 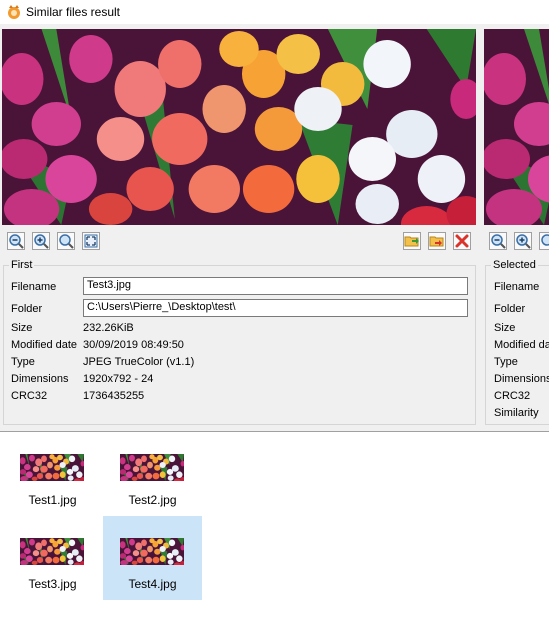 I want to click on move-icon, so click(x=437, y=241).